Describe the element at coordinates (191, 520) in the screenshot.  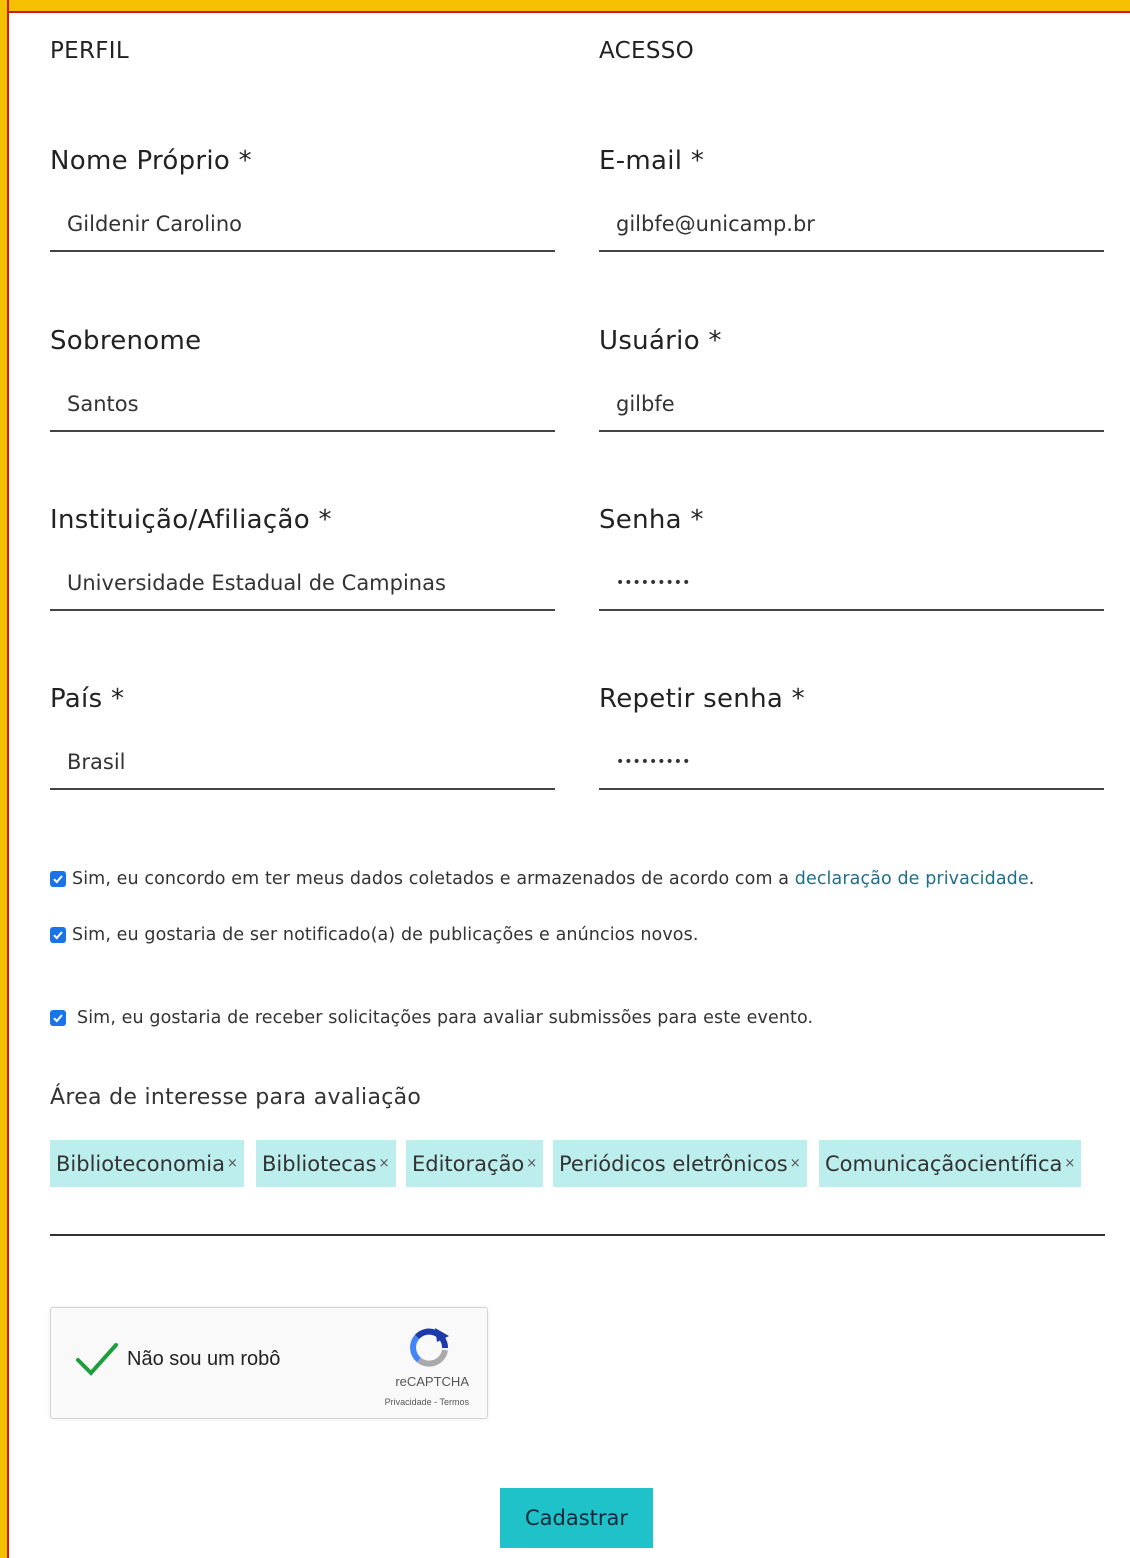
I see `instituicao-label: Instituição/Afiliação *` at that location.